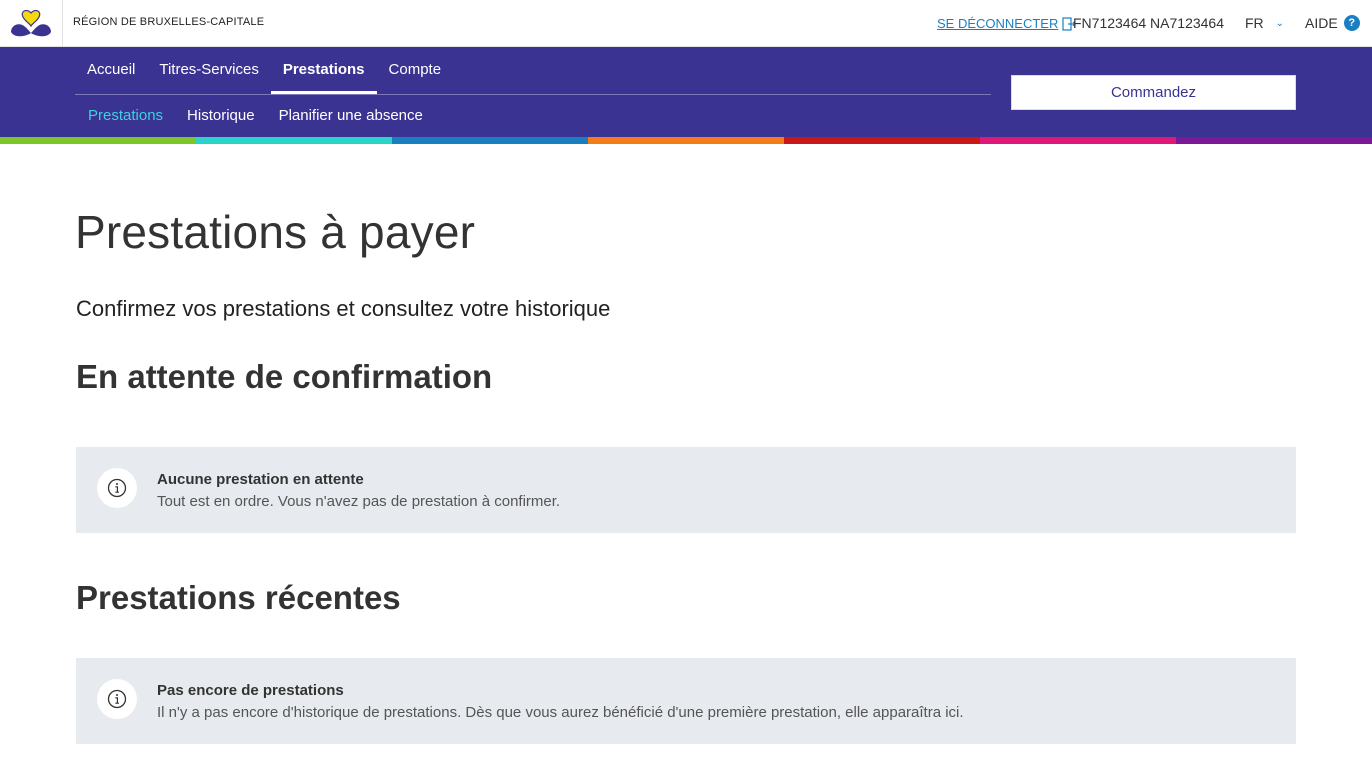  Describe the element at coordinates (111, 70) in the screenshot. I see `tab-accueil: Accueil` at that location.